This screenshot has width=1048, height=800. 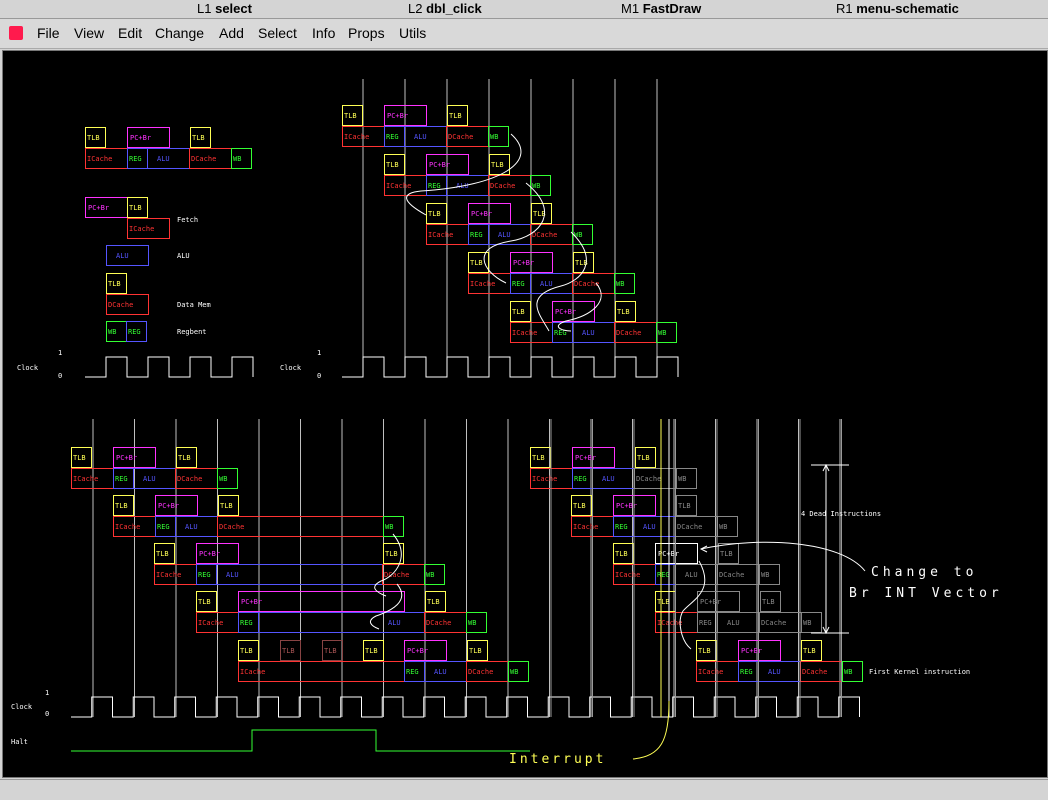 I want to click on menu-select: Select, so click(x=277, y=33).